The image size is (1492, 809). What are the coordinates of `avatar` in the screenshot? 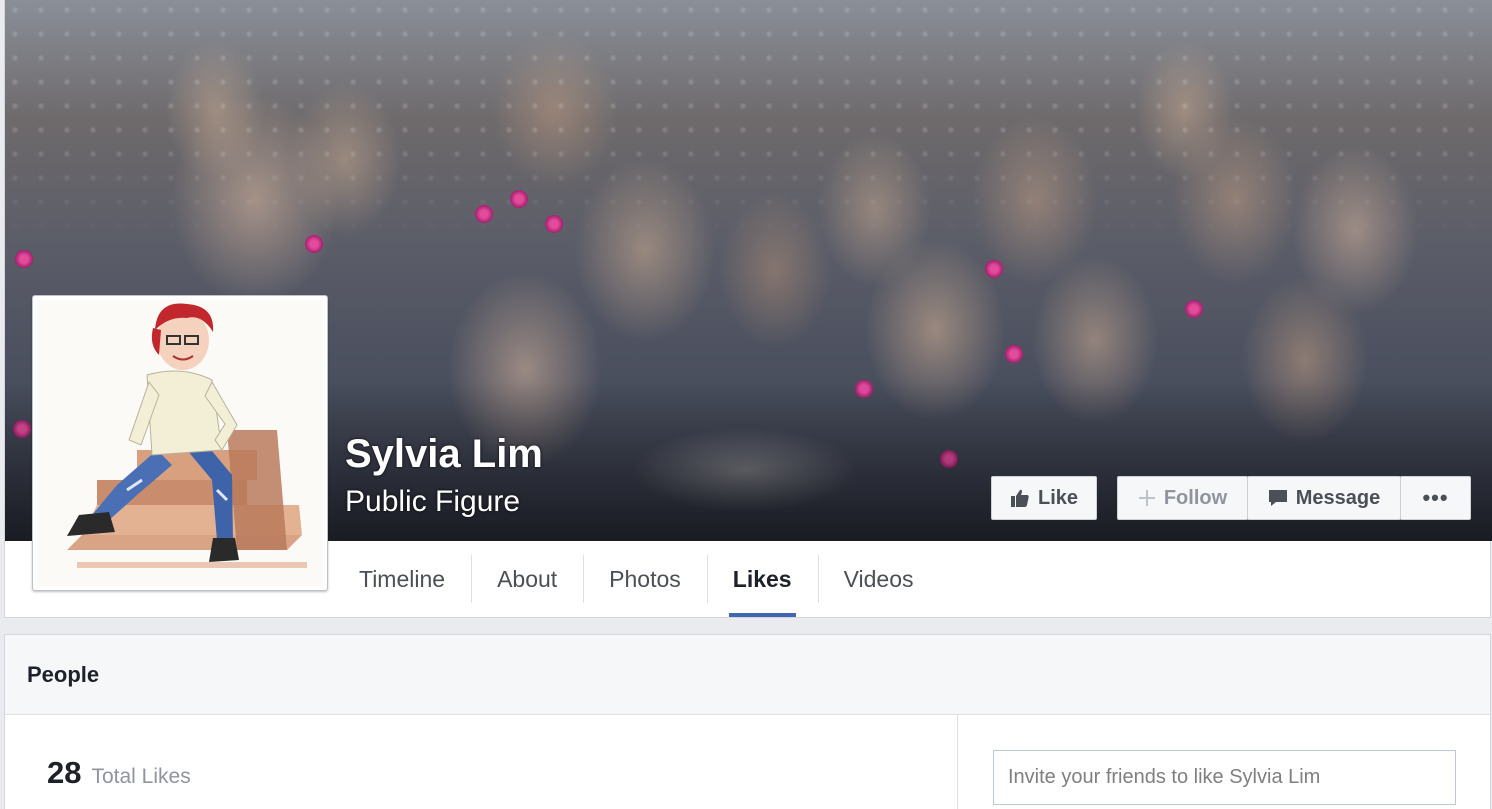 It's located at (180, 443).